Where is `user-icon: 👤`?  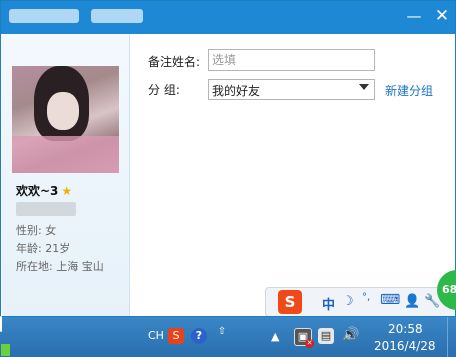 user-icon: 👤 is located at coordinates (412, 301).